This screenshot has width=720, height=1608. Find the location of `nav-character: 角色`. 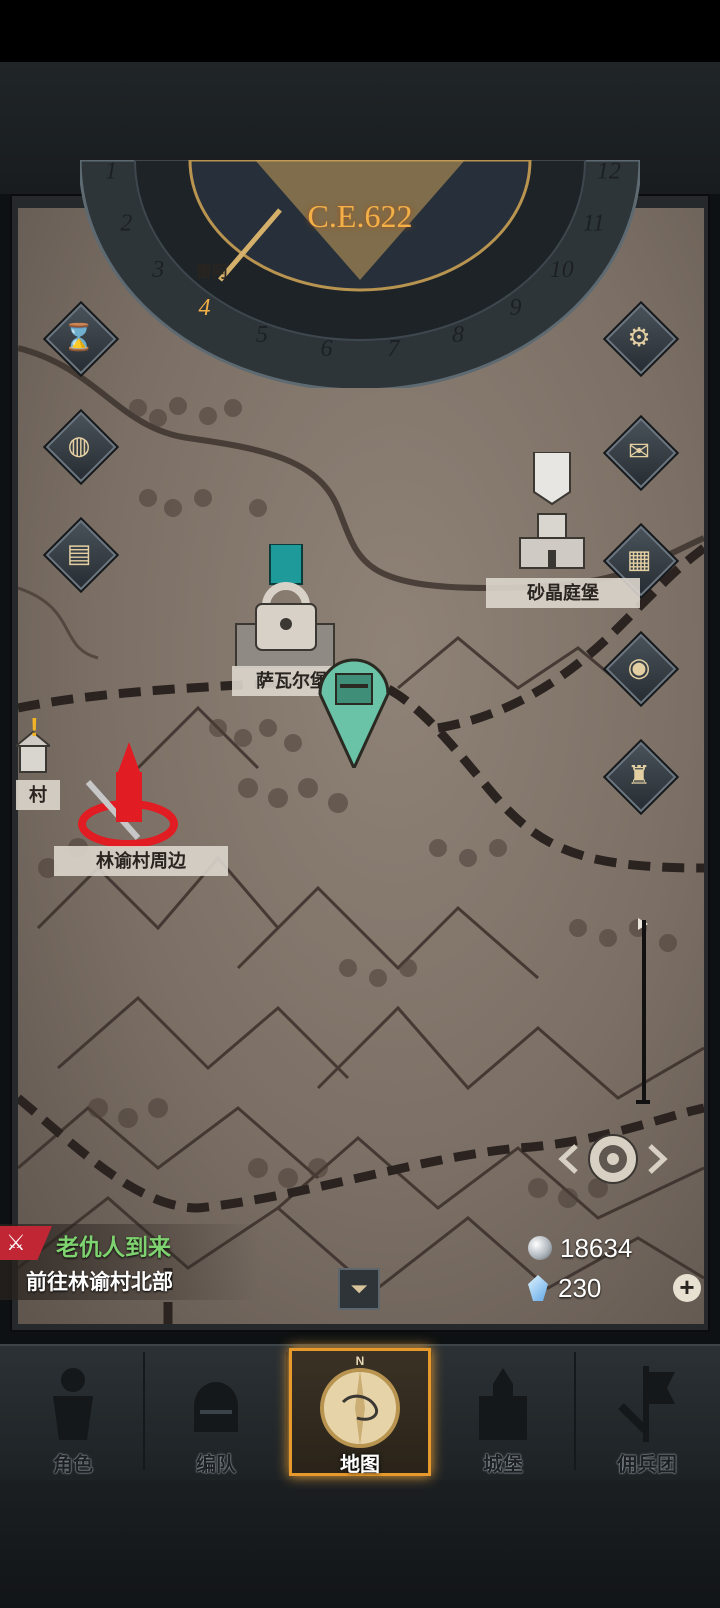

nav-character: 角色 is located at coordinates (73, 1412).